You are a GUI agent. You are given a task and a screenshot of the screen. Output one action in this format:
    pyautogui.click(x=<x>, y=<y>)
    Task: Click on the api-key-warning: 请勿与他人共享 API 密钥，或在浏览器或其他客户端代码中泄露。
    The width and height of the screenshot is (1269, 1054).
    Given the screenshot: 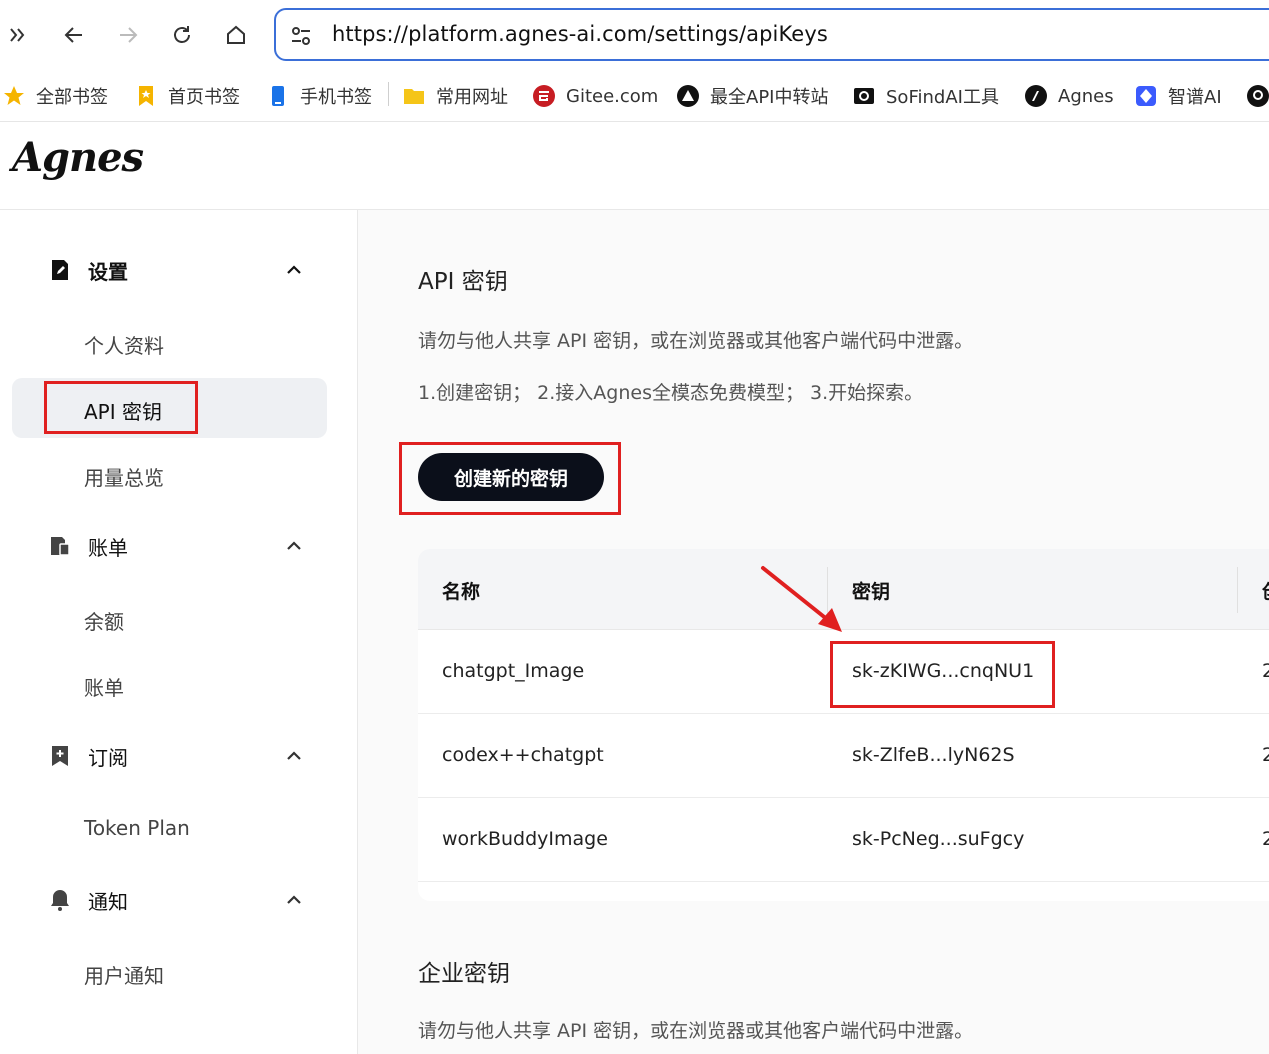 What is the action you would take?
    pyautogui.click(x=696, y=341)
    